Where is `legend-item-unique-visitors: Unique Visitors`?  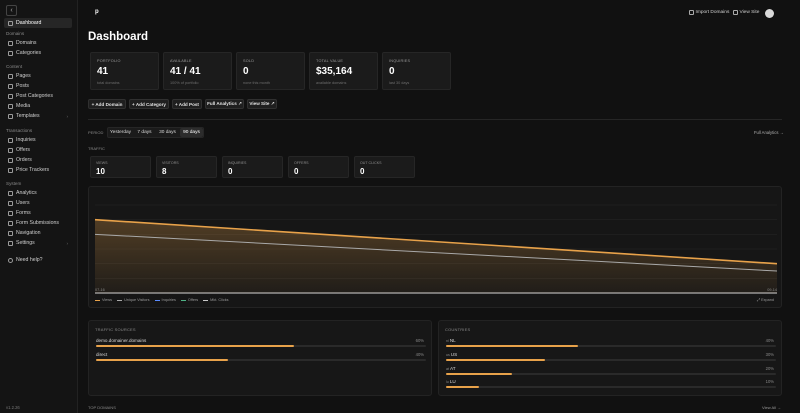 legend-item-unique-visitors: Unique Visitors is located at coordinates (133, 300).